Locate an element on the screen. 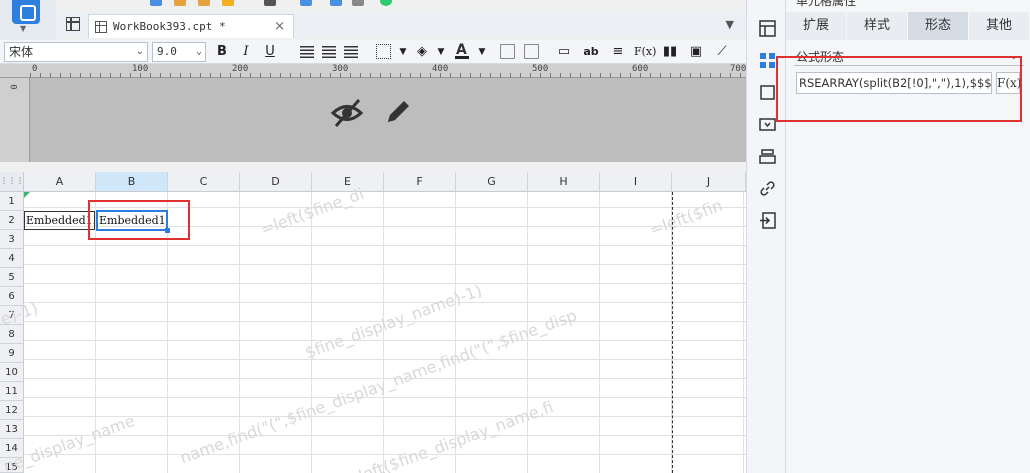 The image size is (1030, 473). row-header: 11 is located at coordinates (12, 391).